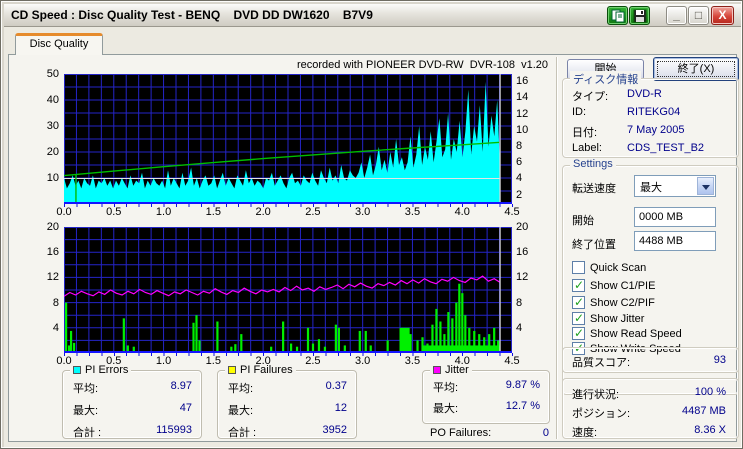 The height and width of the screenshot is (449, 743). I want to click on pi-failures-color-swatch, so click(232, 370).